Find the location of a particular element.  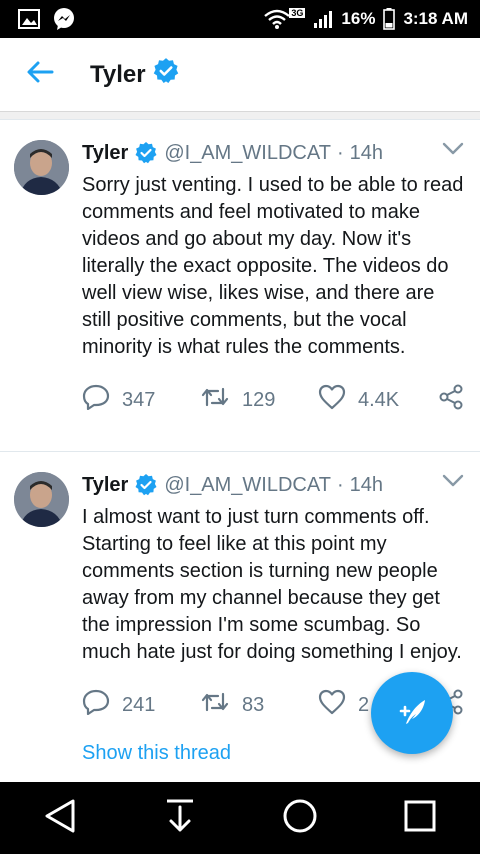

nav-back-button is located at coordinates (60, 818).